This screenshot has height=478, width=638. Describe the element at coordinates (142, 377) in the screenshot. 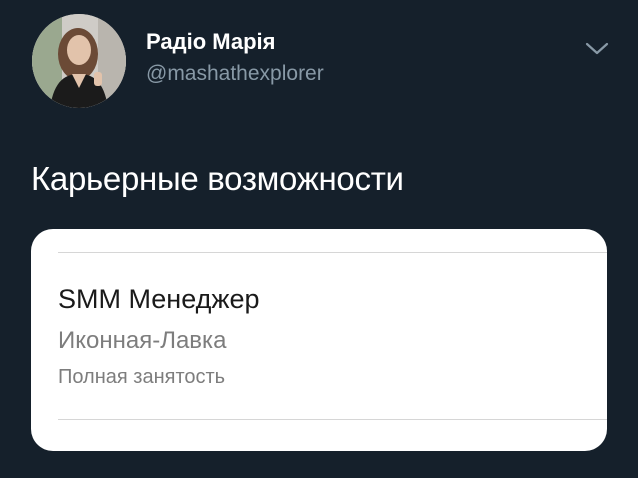

I see `job-employment-type: Полная занятость` at that location.